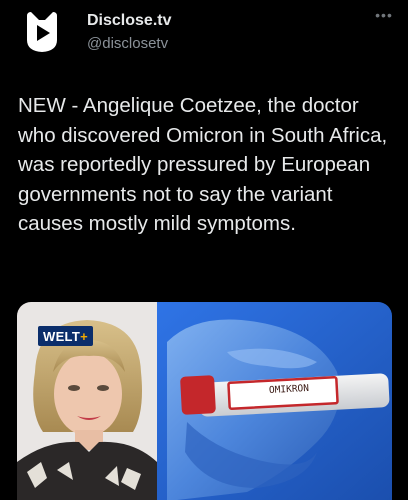  Describe the element at coordinates (84, 336) in the screenshot. I see `welt-badge-plus: +` at that location.